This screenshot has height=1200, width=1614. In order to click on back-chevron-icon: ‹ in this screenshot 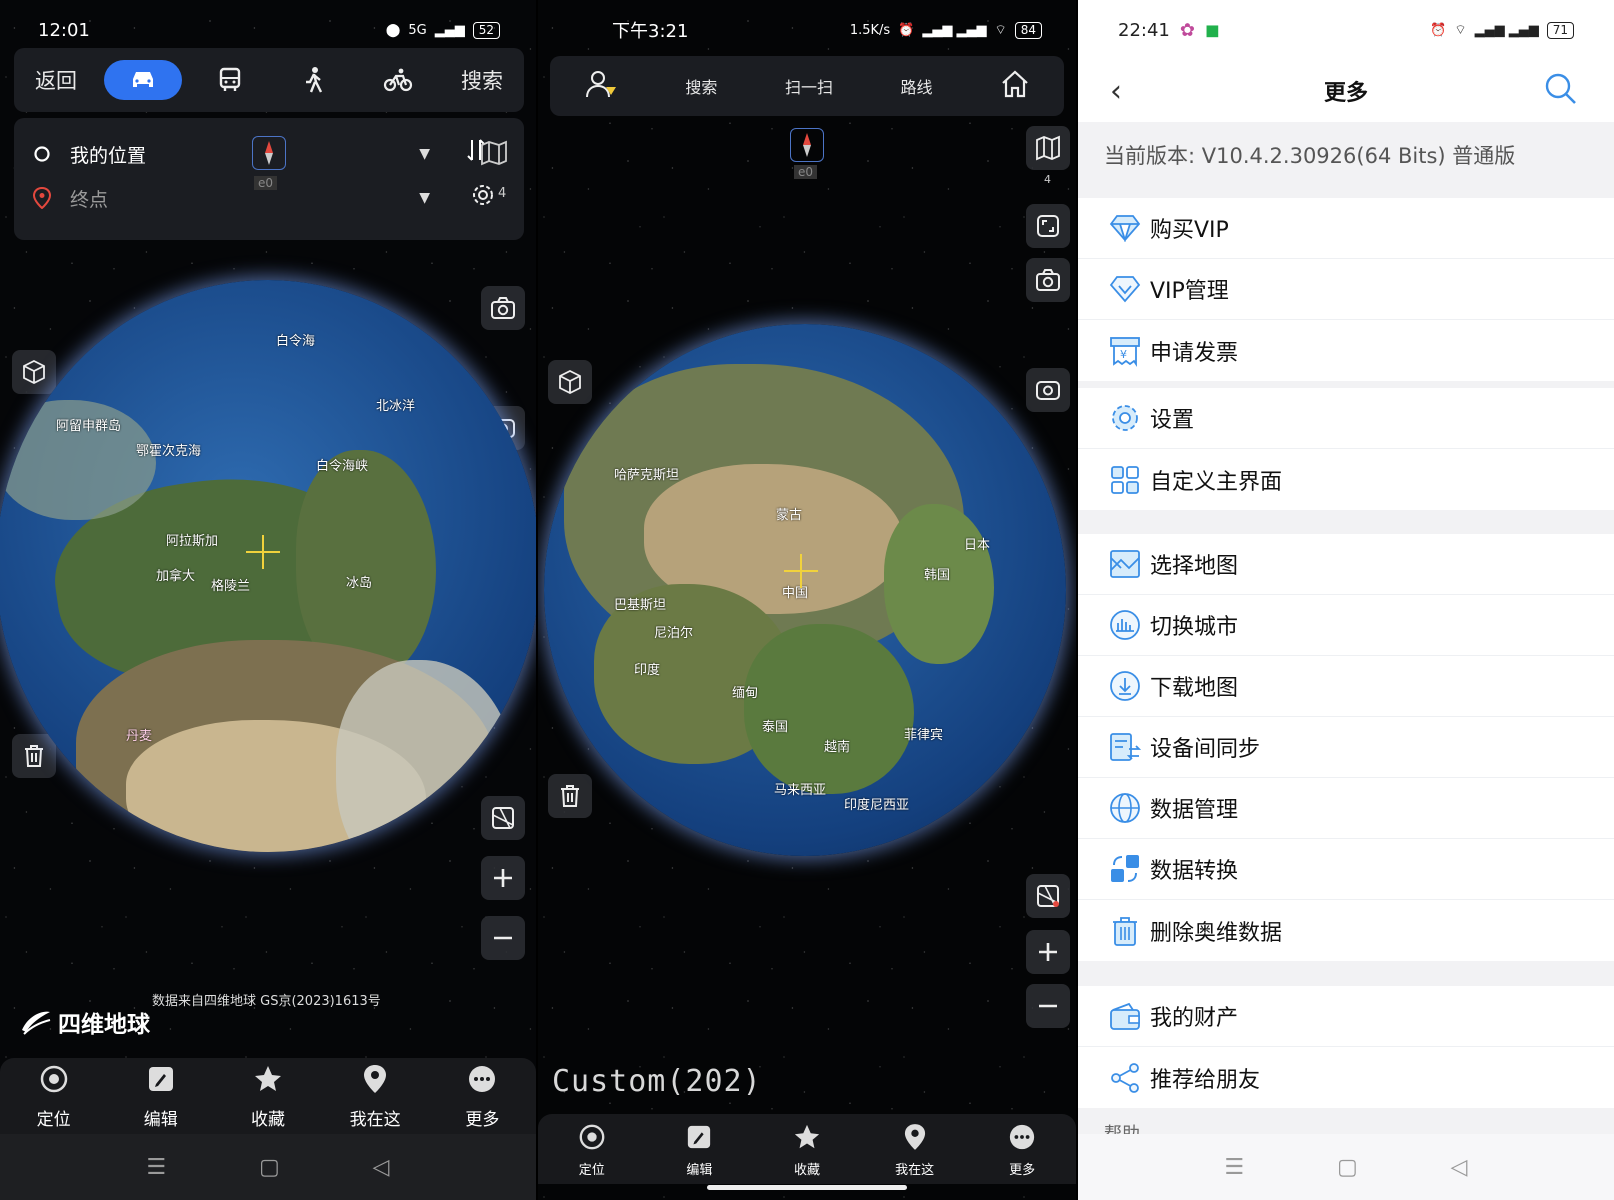, I will do `click(1116, 91)`.